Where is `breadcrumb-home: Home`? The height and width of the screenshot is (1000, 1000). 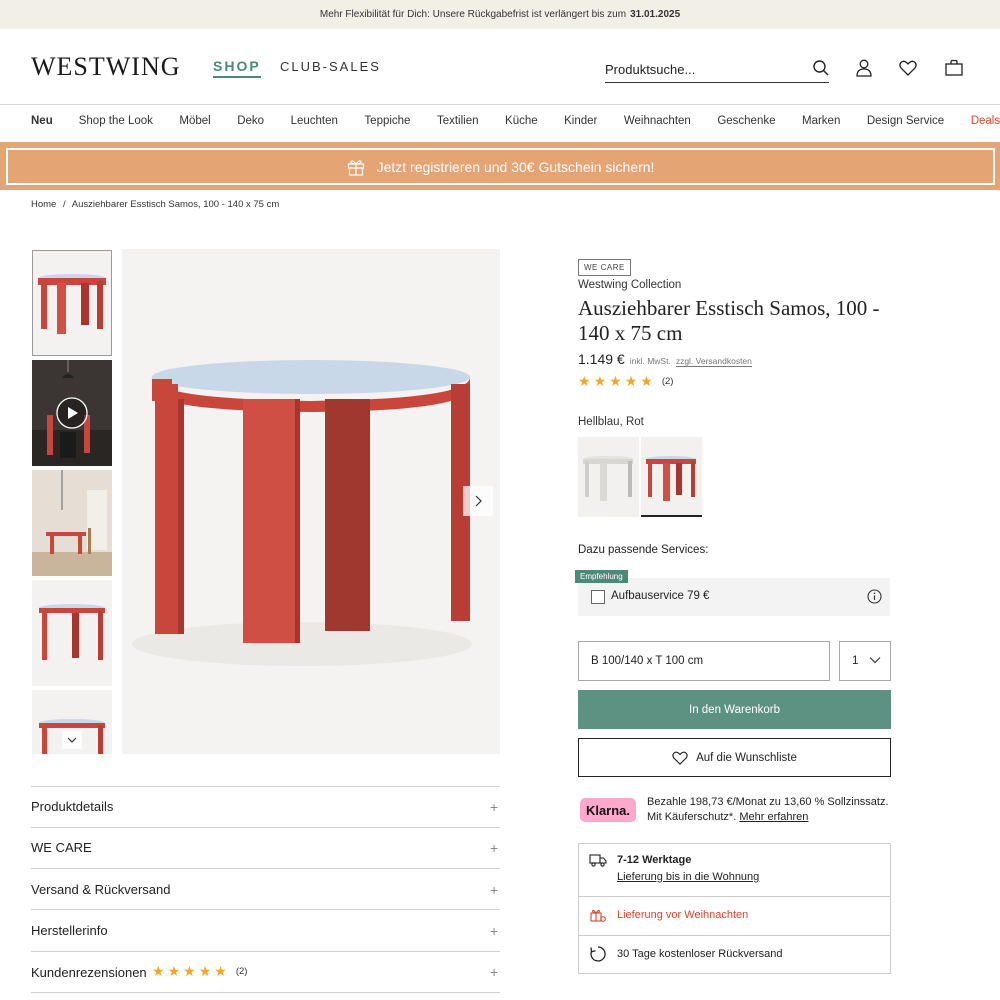
breadcrumb-home: Home is located at coordinates (43, 204).